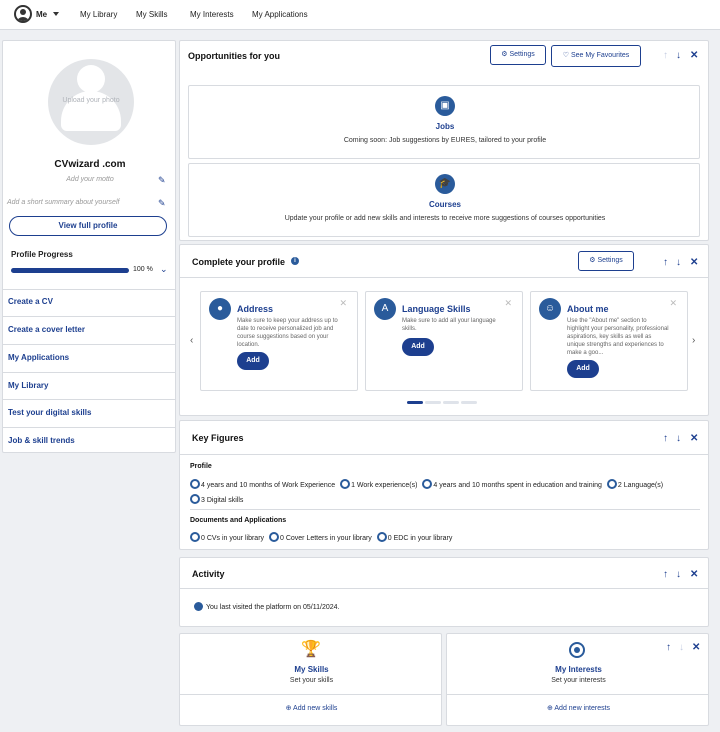  I want to click on edit-summary-icon: ✎, so click(162, 203).